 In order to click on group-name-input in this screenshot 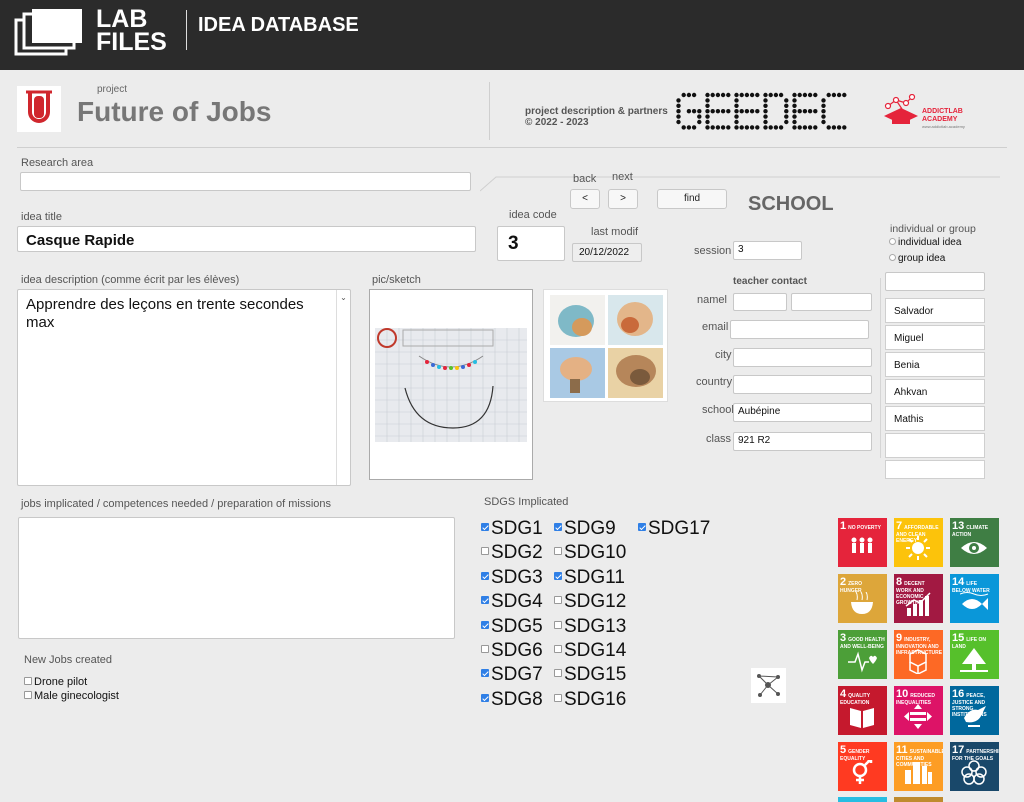, I will do `click(935, 281)`.